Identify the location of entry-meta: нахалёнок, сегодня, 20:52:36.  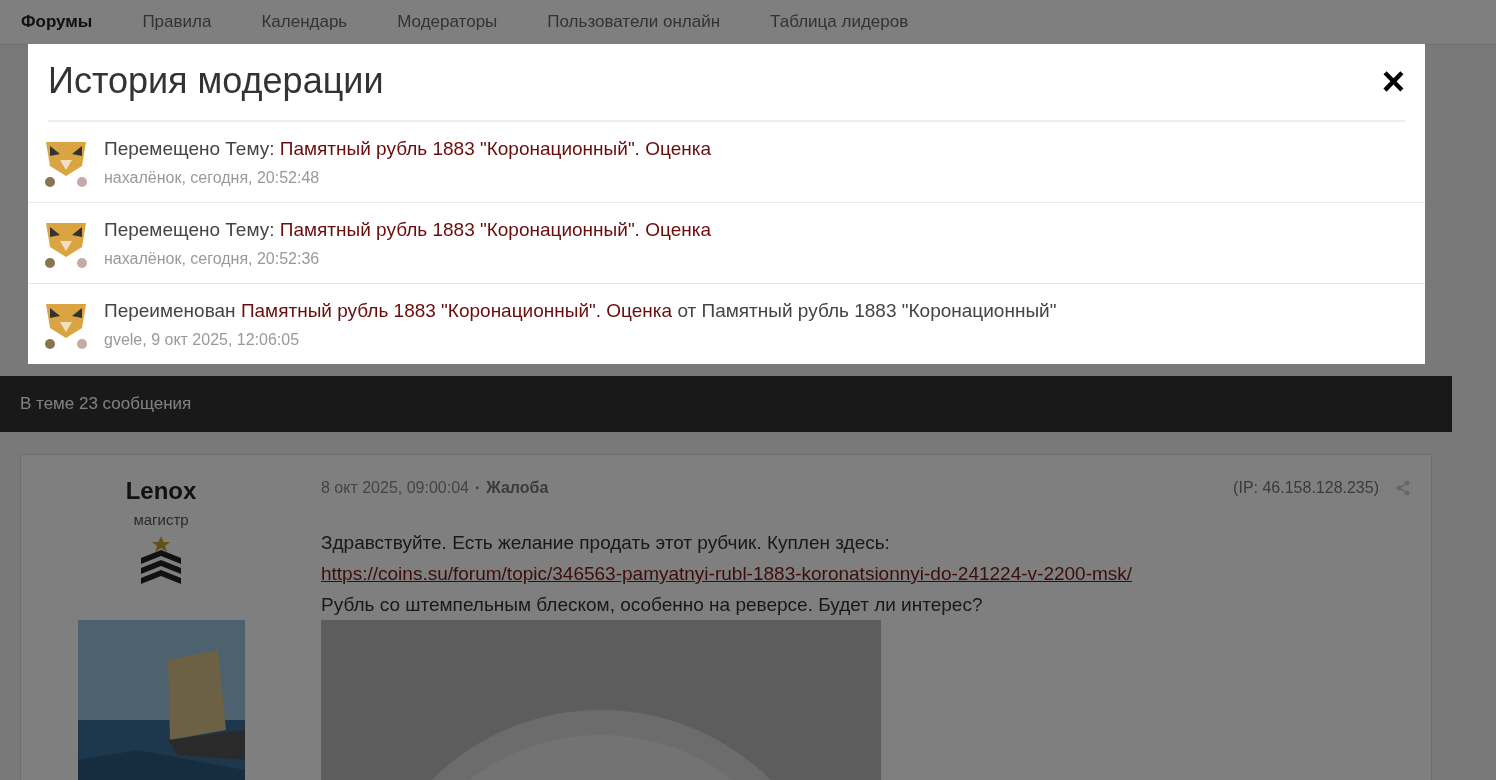
(212, 259).